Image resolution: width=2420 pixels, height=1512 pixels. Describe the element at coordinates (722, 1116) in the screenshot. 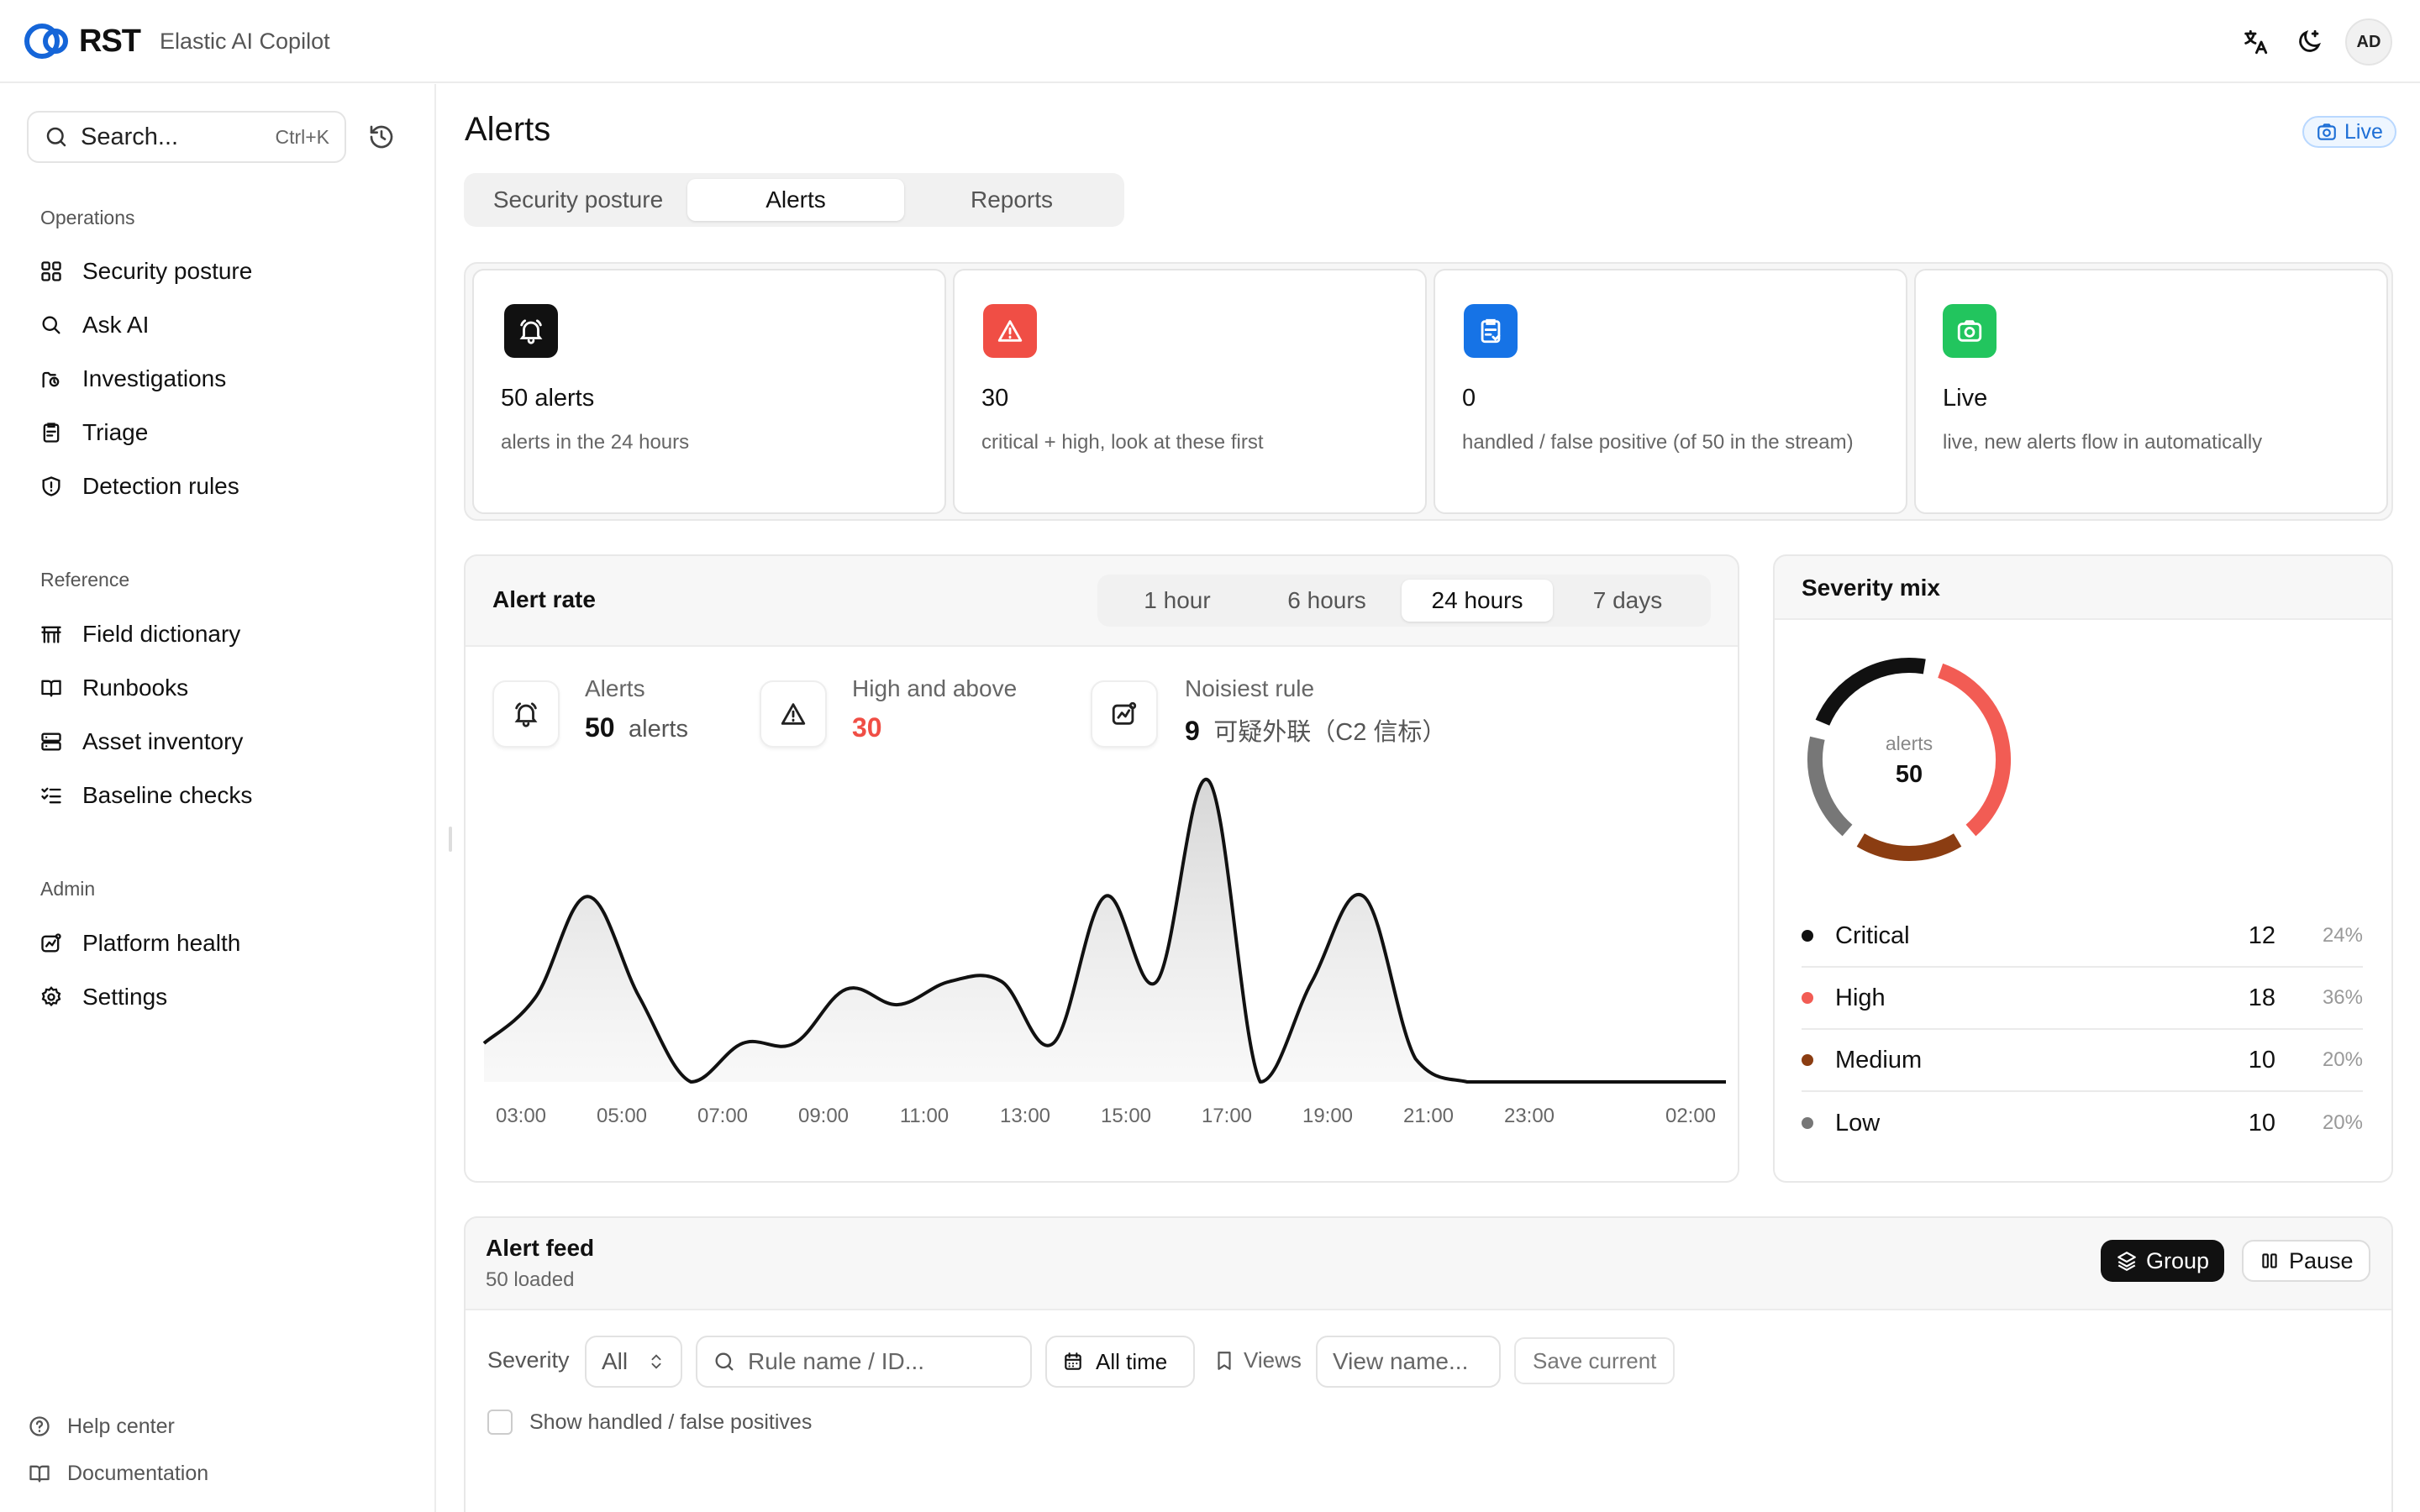

I see `x-tick-label: 07:00` at that location.